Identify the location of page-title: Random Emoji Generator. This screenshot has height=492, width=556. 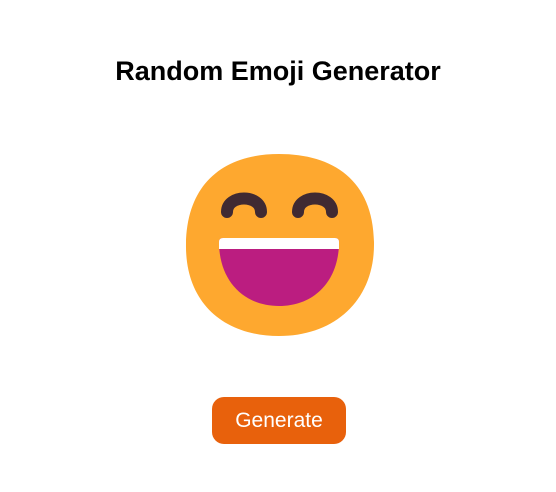
(278, 71).